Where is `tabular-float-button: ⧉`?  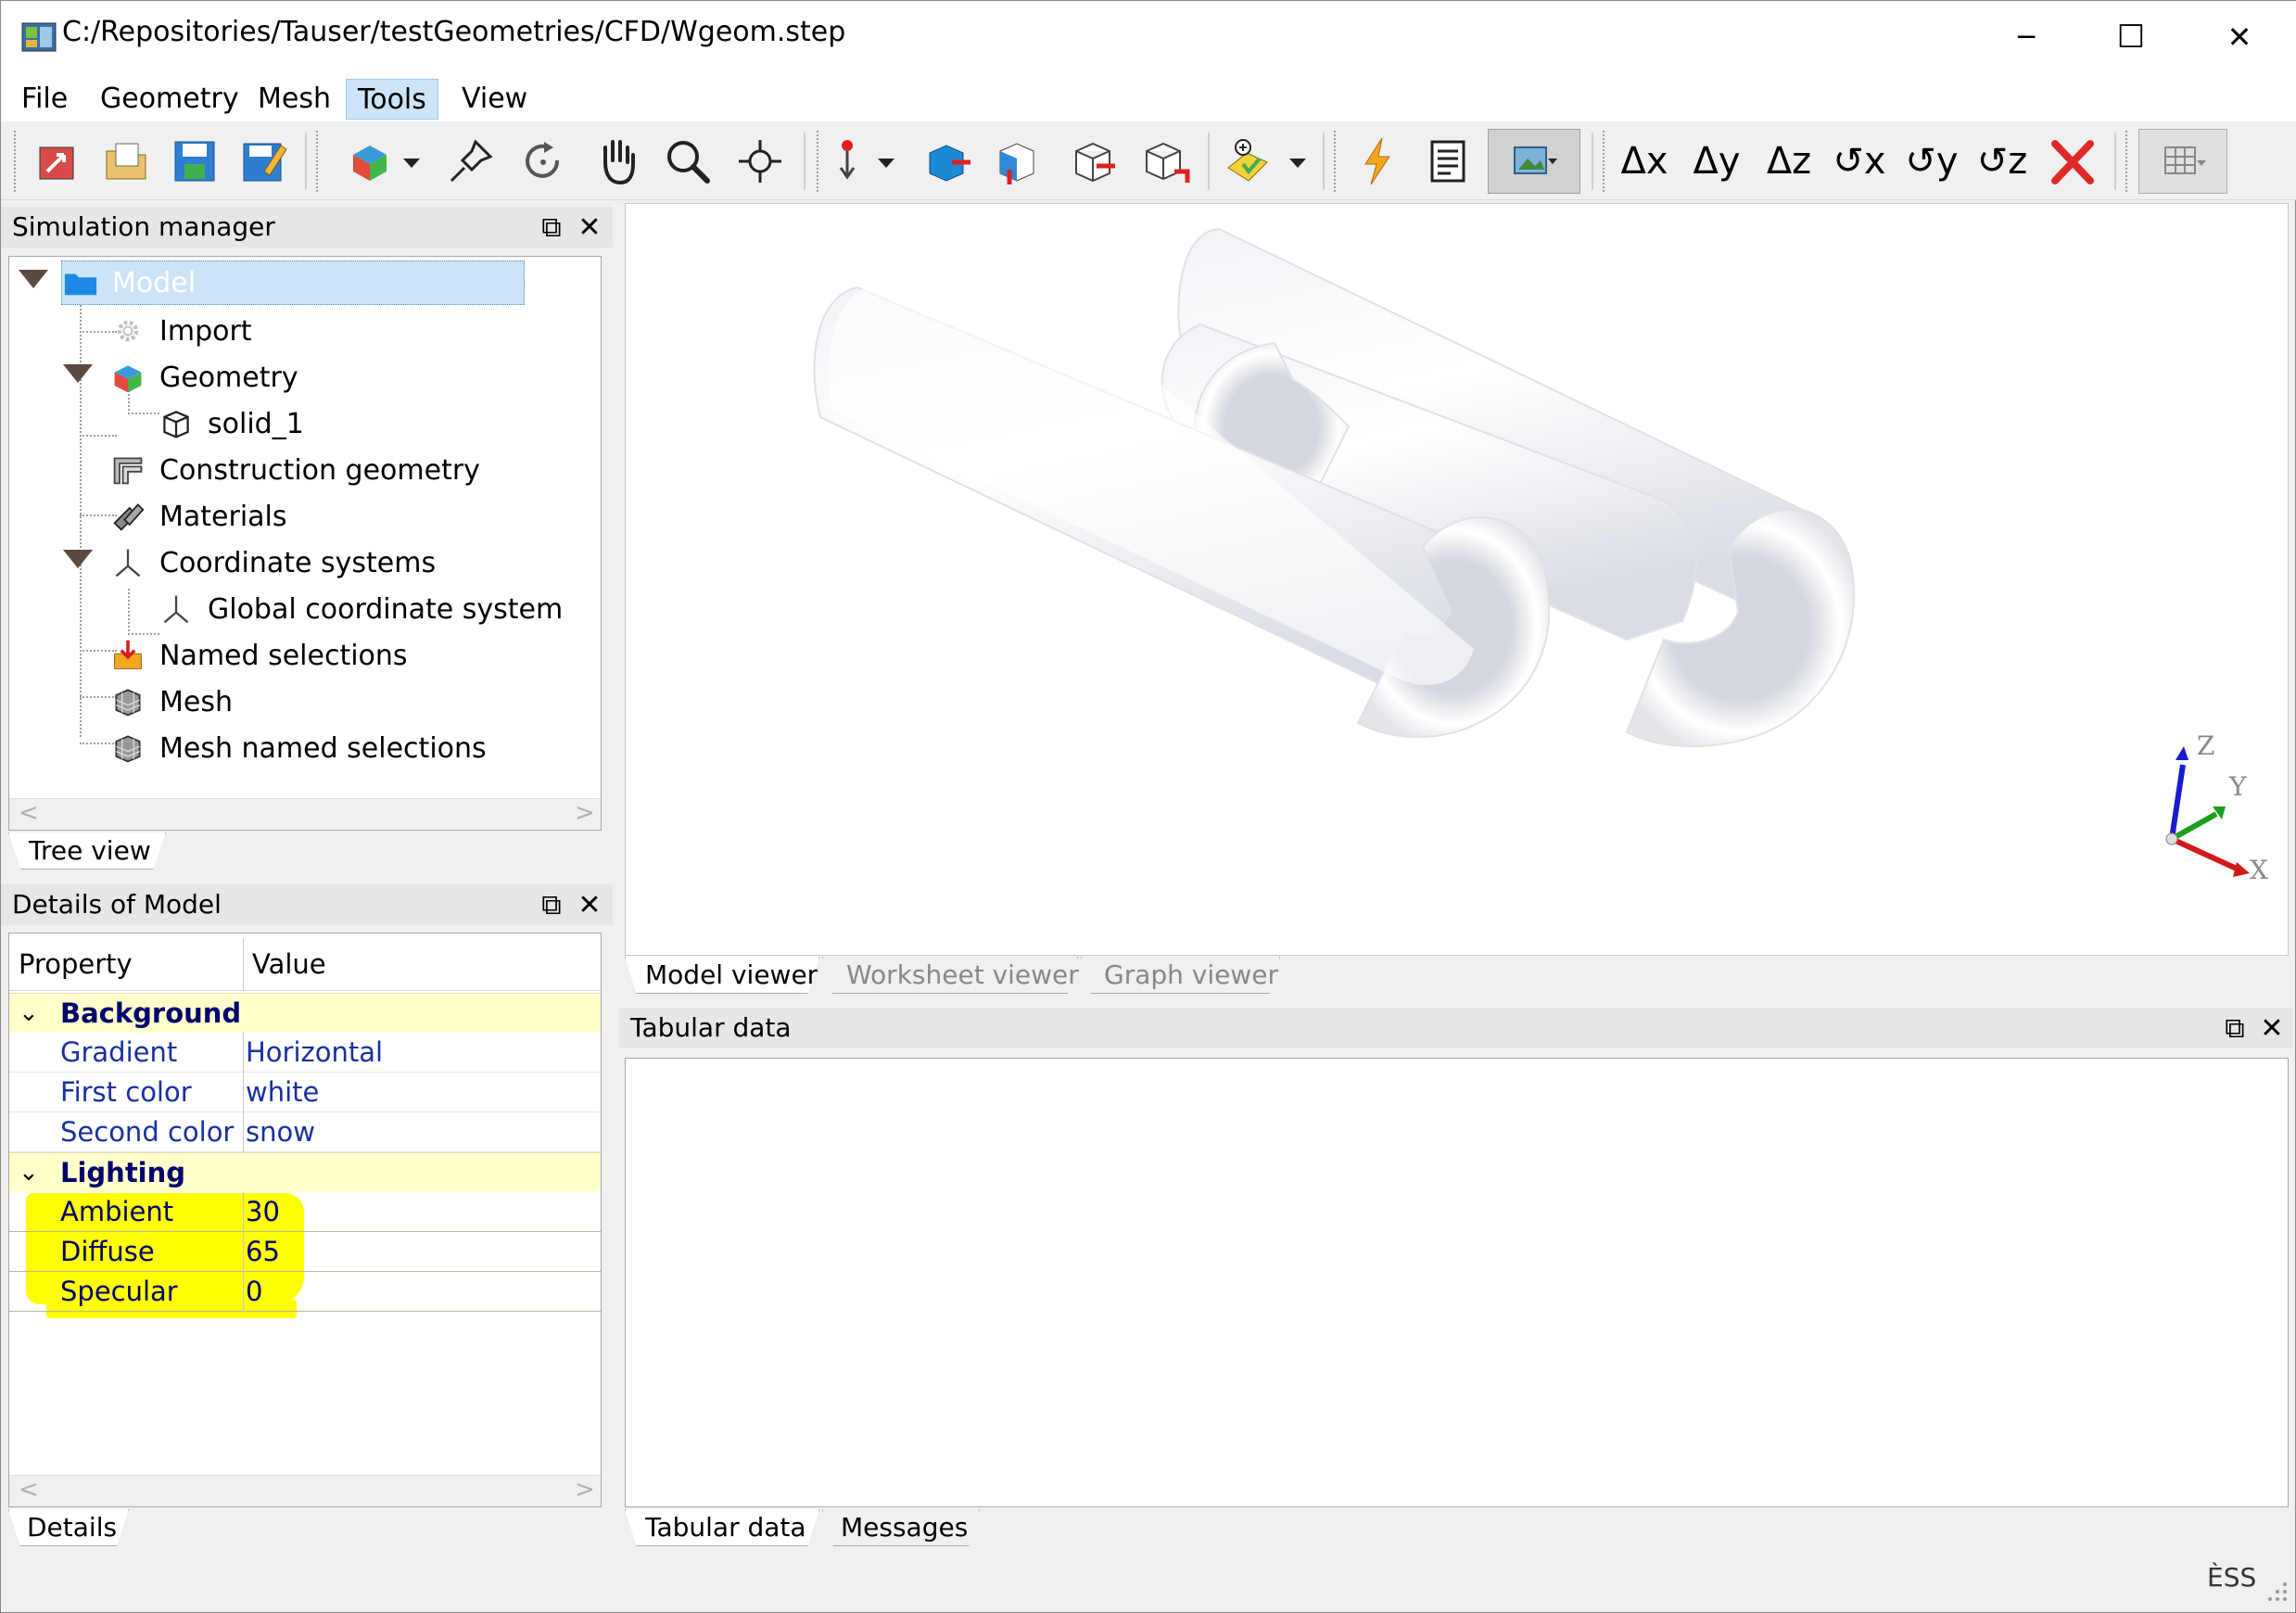 tabular-float-button: ⧉ is located at coordinates (2234, 1028).